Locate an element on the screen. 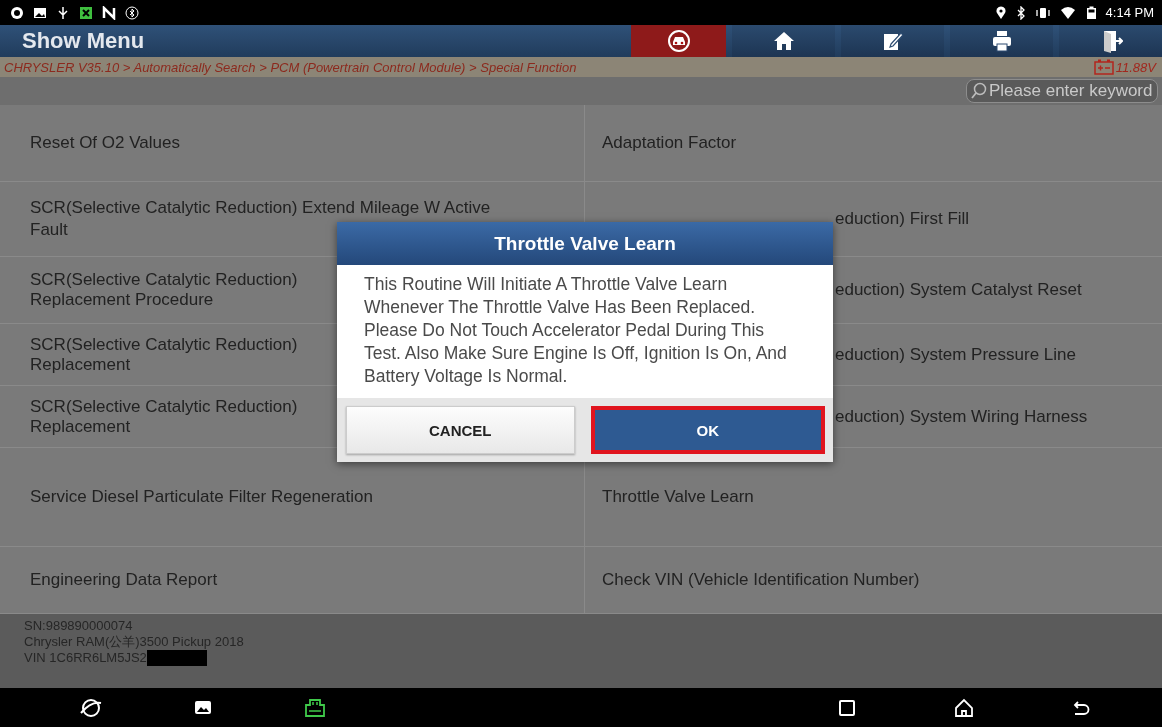 The width and height of the screenshot is (1162, 727). redaction-block is located at coordinates (176, 658).